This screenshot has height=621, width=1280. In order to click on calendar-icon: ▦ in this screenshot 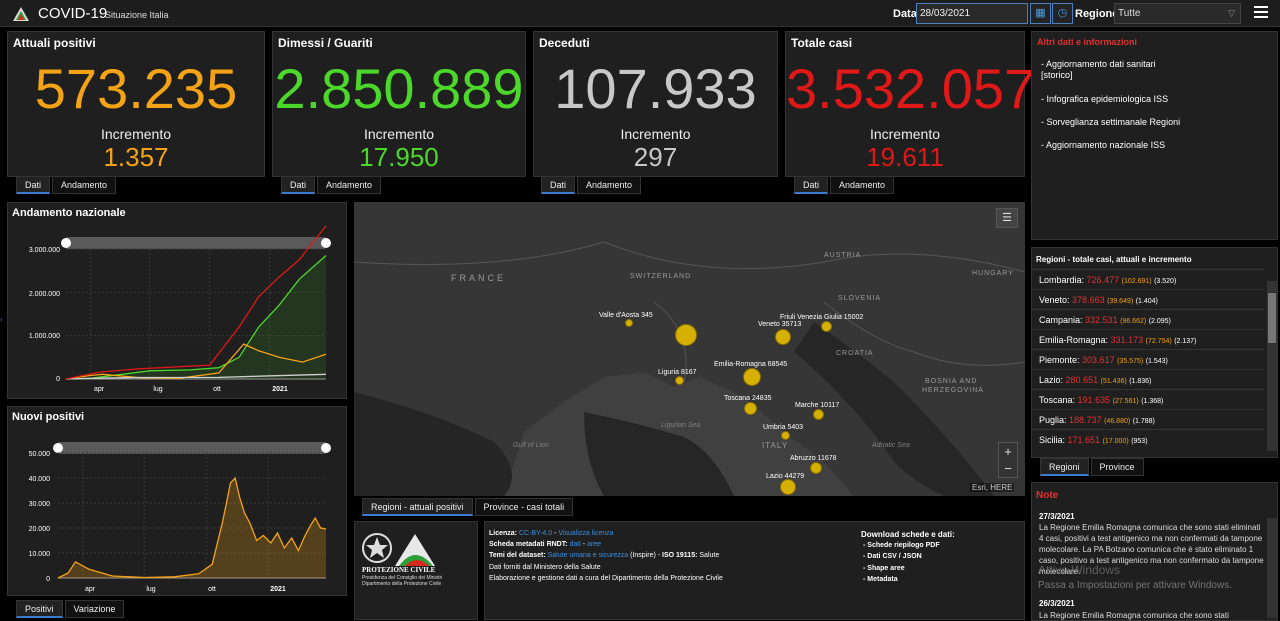, I will do `click(1040, 13)`.